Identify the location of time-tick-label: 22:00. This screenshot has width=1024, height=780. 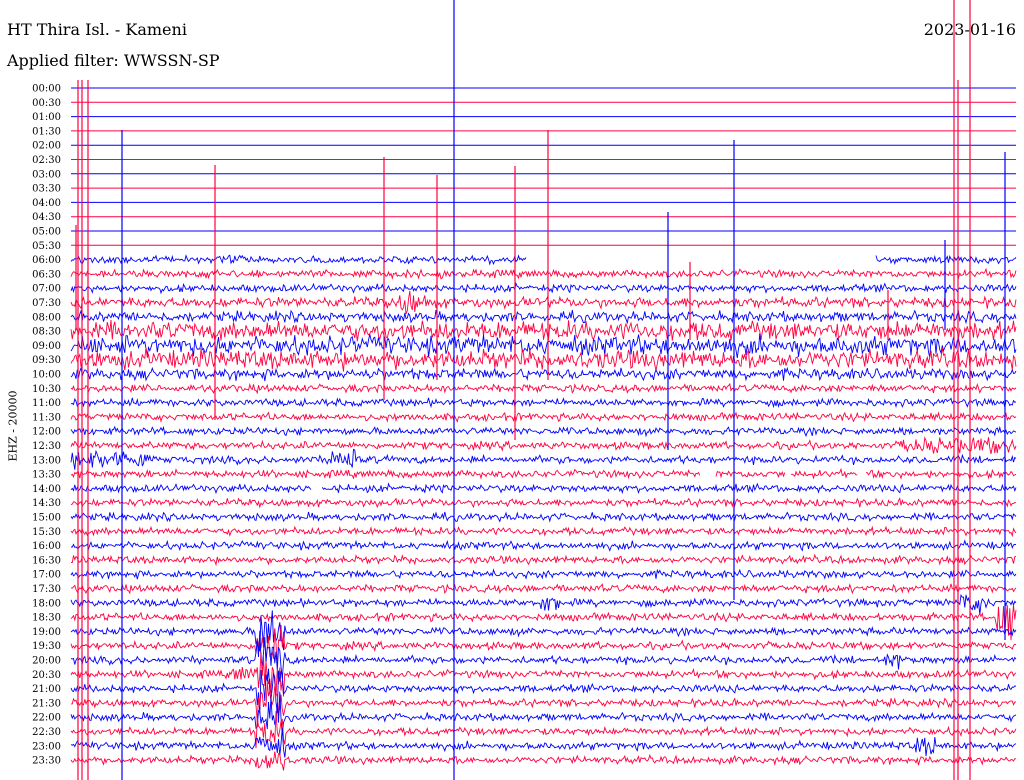
(46, 718).